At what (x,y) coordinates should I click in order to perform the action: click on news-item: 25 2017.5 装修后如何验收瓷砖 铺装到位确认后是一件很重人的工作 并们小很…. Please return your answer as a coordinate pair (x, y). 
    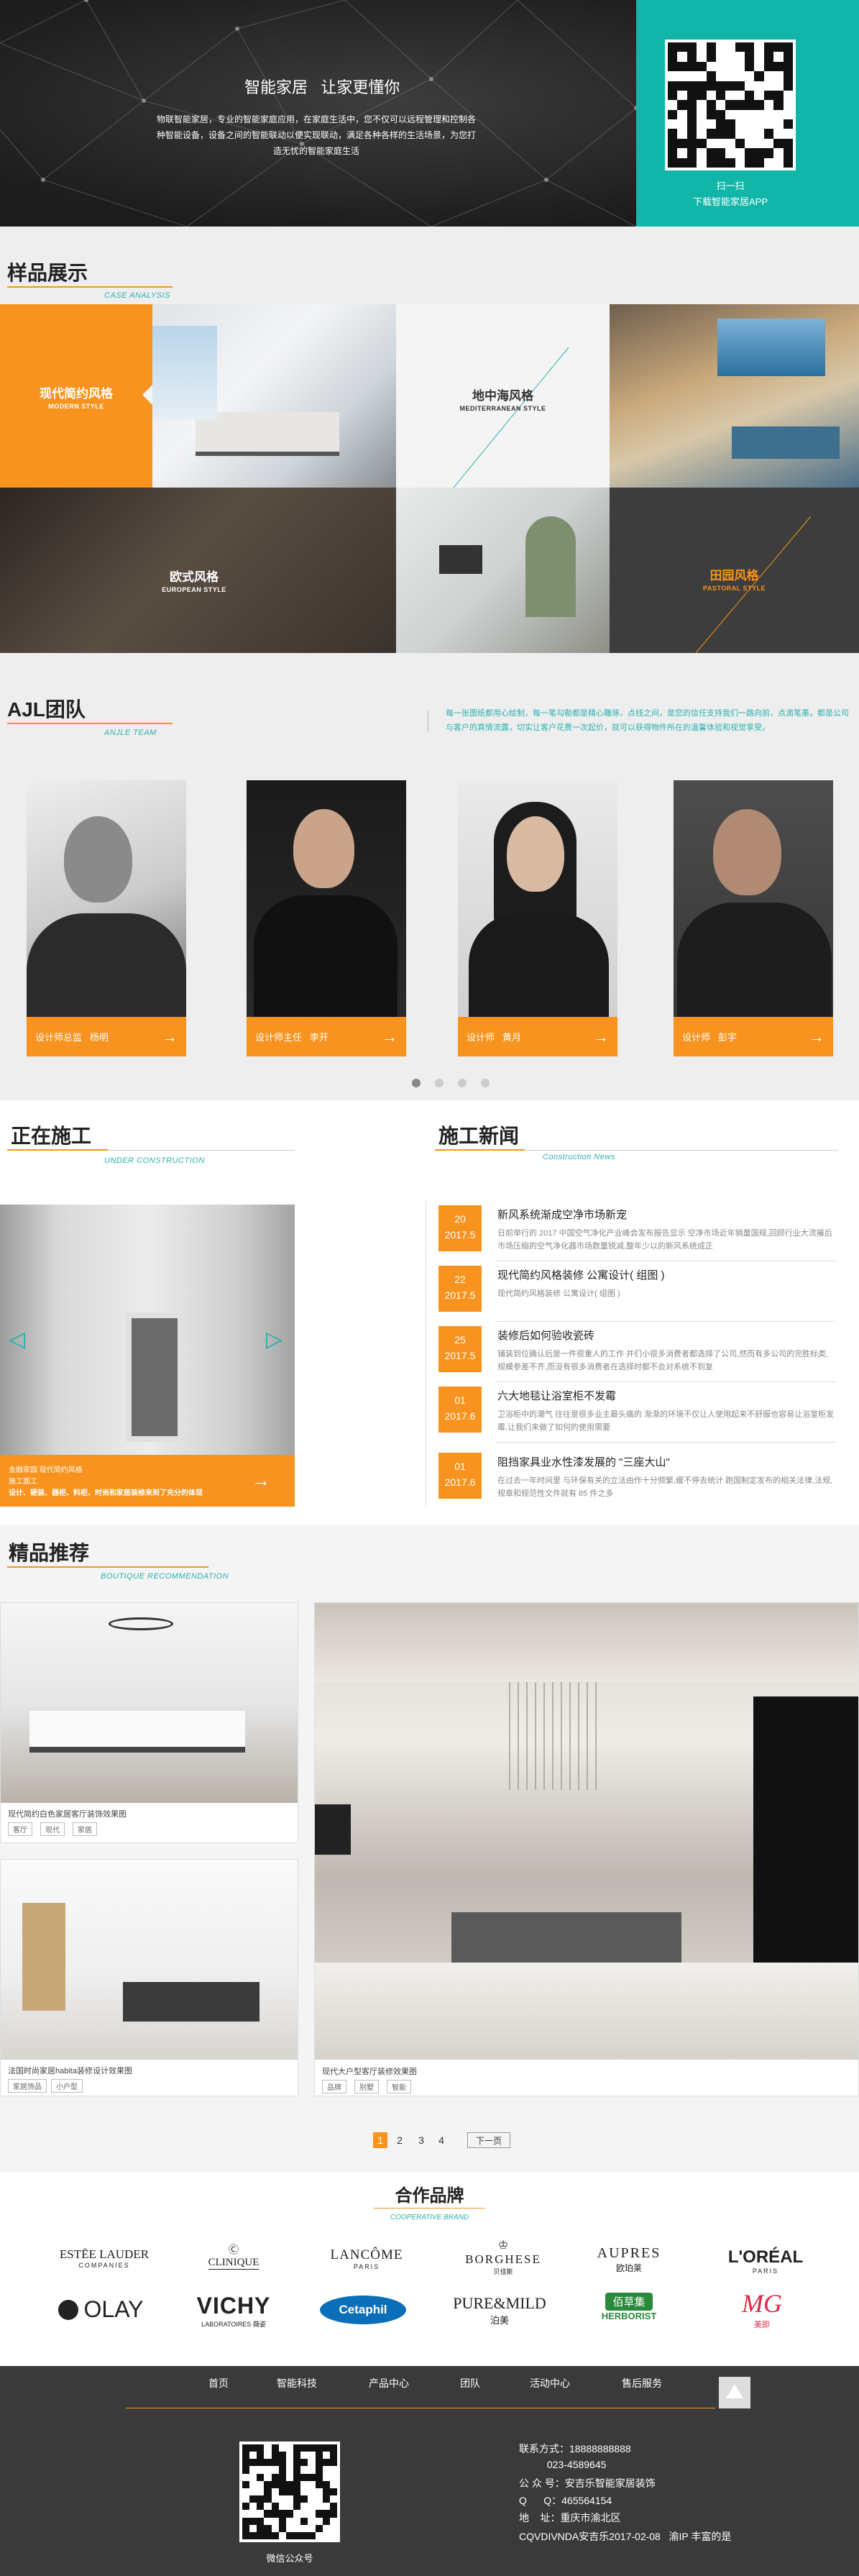
    Looking at the image, I should click on (636, 1351).